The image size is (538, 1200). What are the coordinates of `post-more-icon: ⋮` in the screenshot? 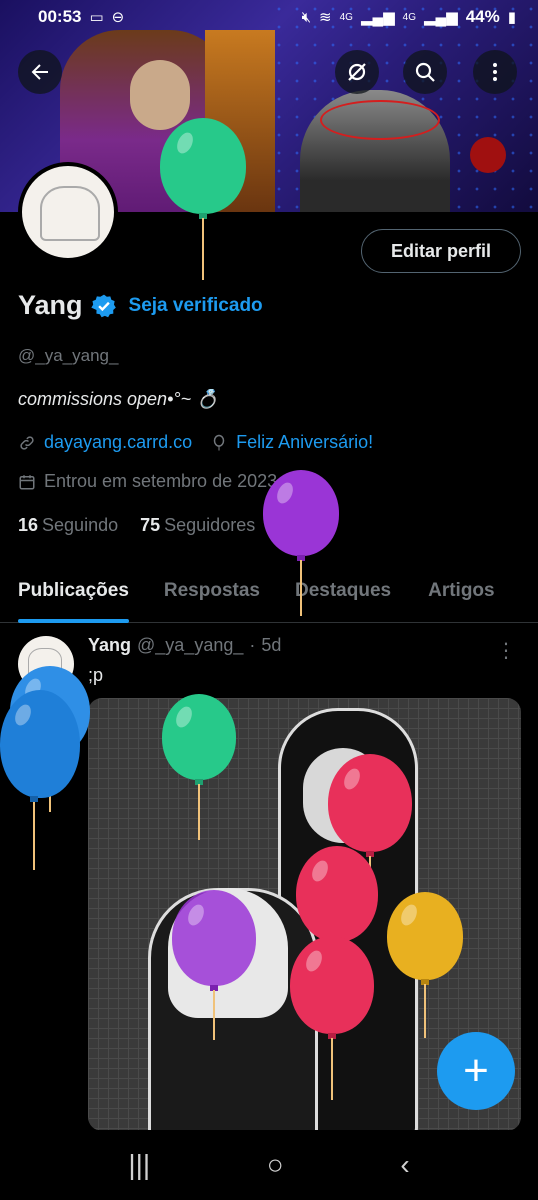 It's located at (506, 650).